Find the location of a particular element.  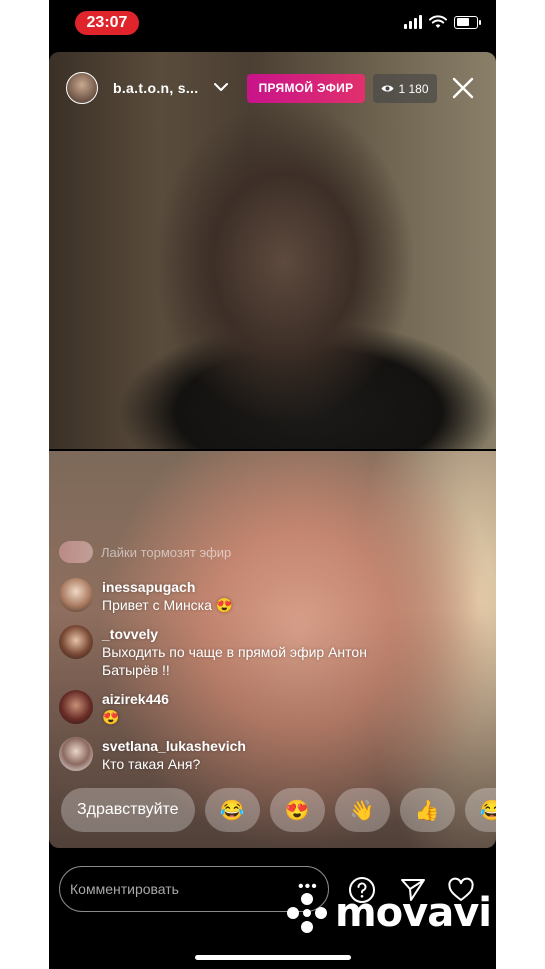

comment-username: _tovvely is located at coordinates (262, 634).